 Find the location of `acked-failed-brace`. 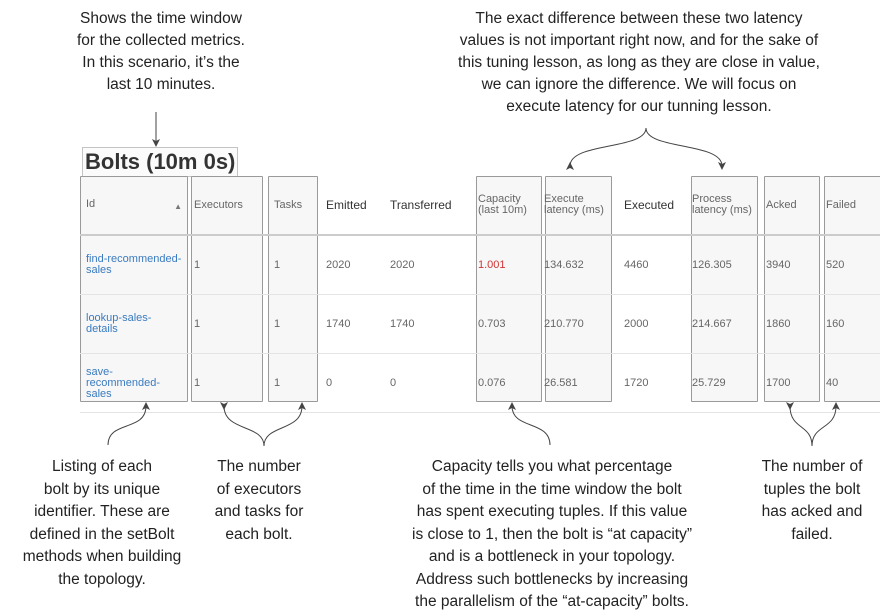

acked-failed-brace is located at coordinates (812, 424).